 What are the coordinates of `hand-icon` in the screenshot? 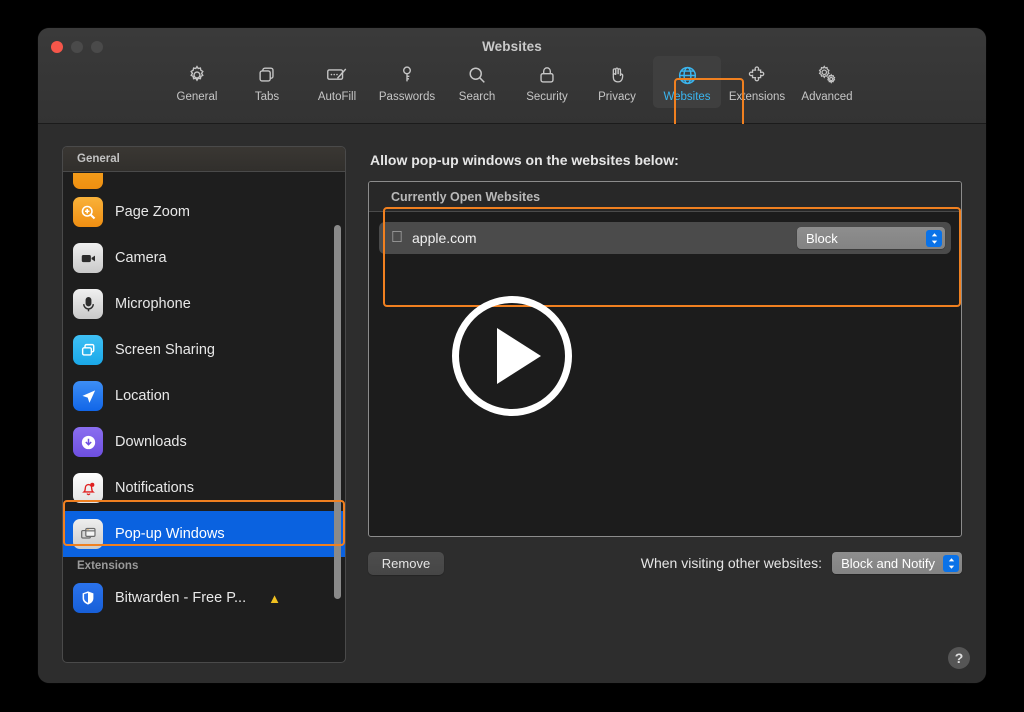 It's located at (617, 75).